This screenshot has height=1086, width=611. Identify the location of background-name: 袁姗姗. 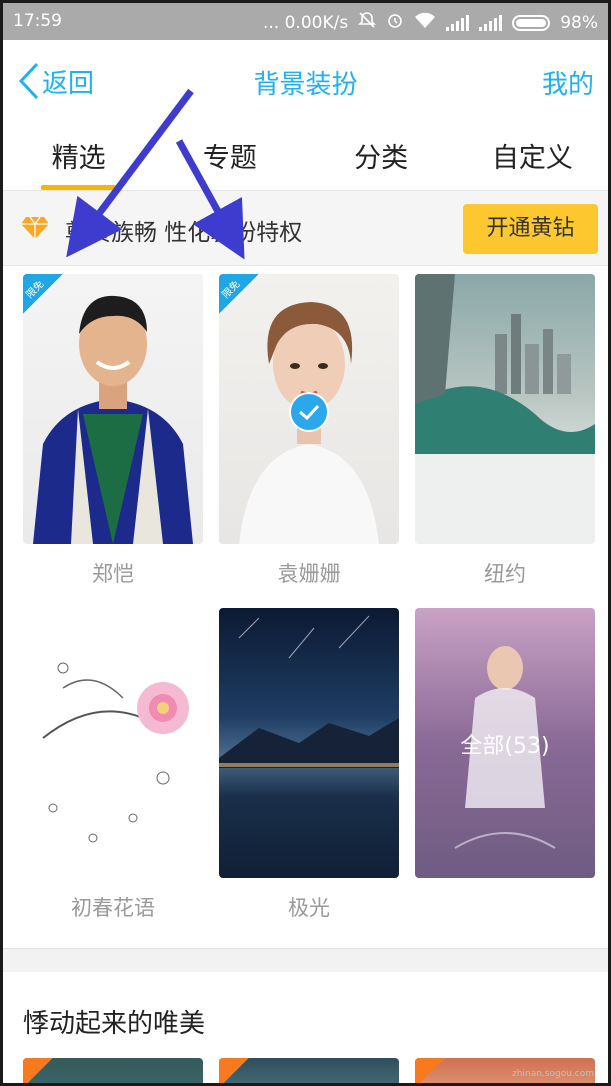
(309, 574).